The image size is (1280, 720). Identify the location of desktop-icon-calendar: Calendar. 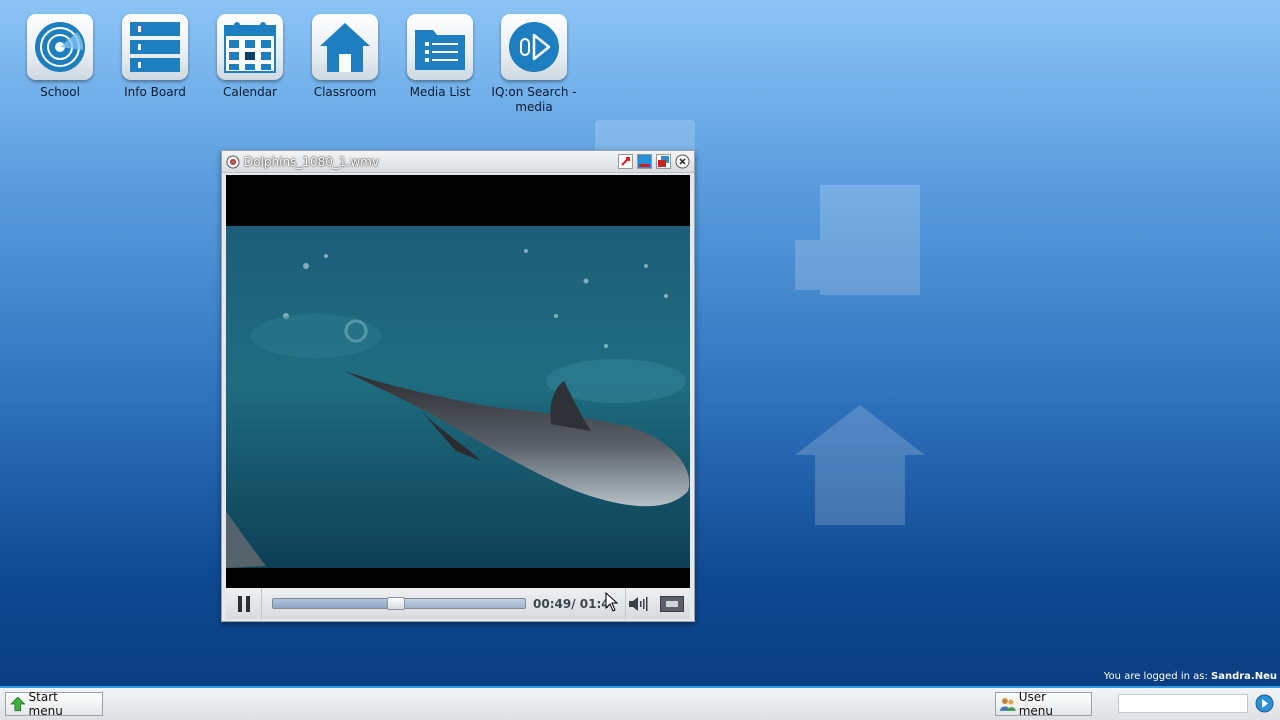
(250, 57).